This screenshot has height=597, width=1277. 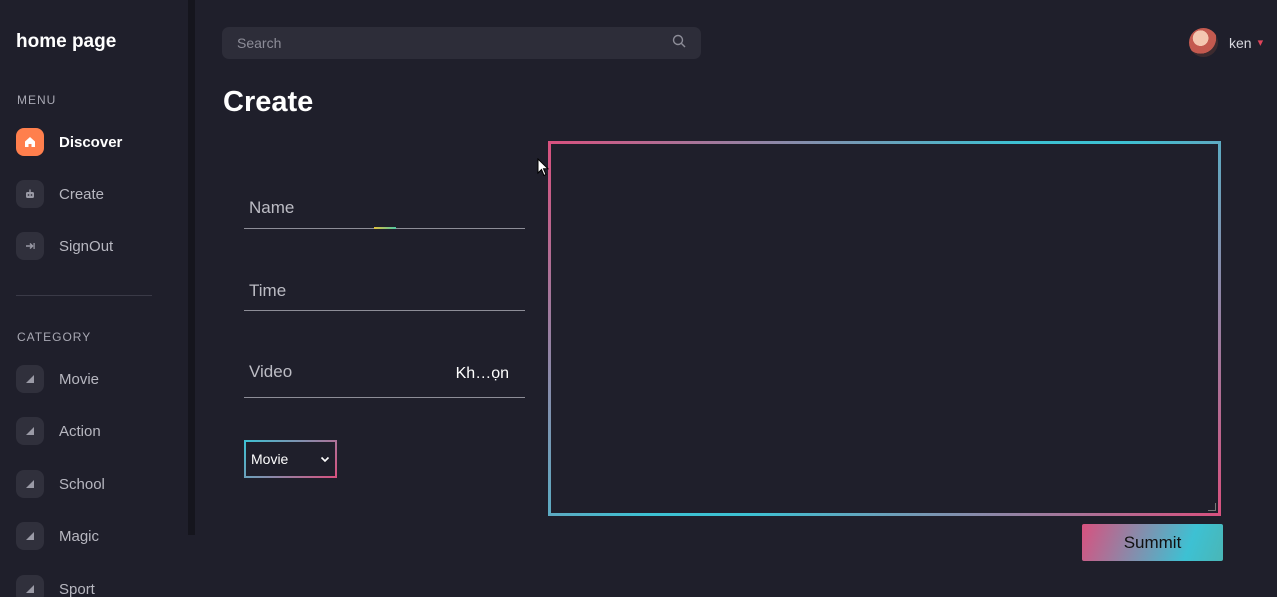 I want to click on search-icon, so click(x=679, y=43).